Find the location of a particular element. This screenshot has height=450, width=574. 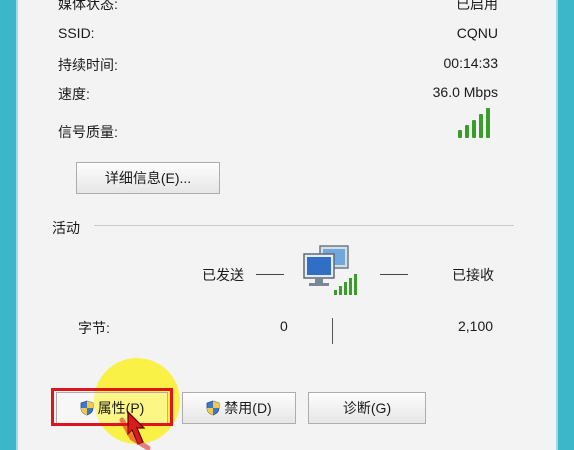

diagnose-button: 诊断(G) is located at coordinates (367, 408).